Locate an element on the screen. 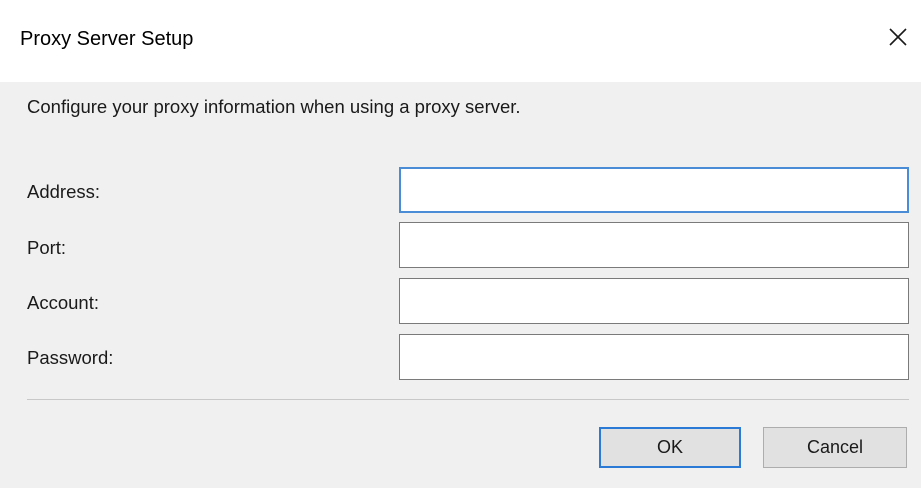  close-button is located at coordinates (898, 37).